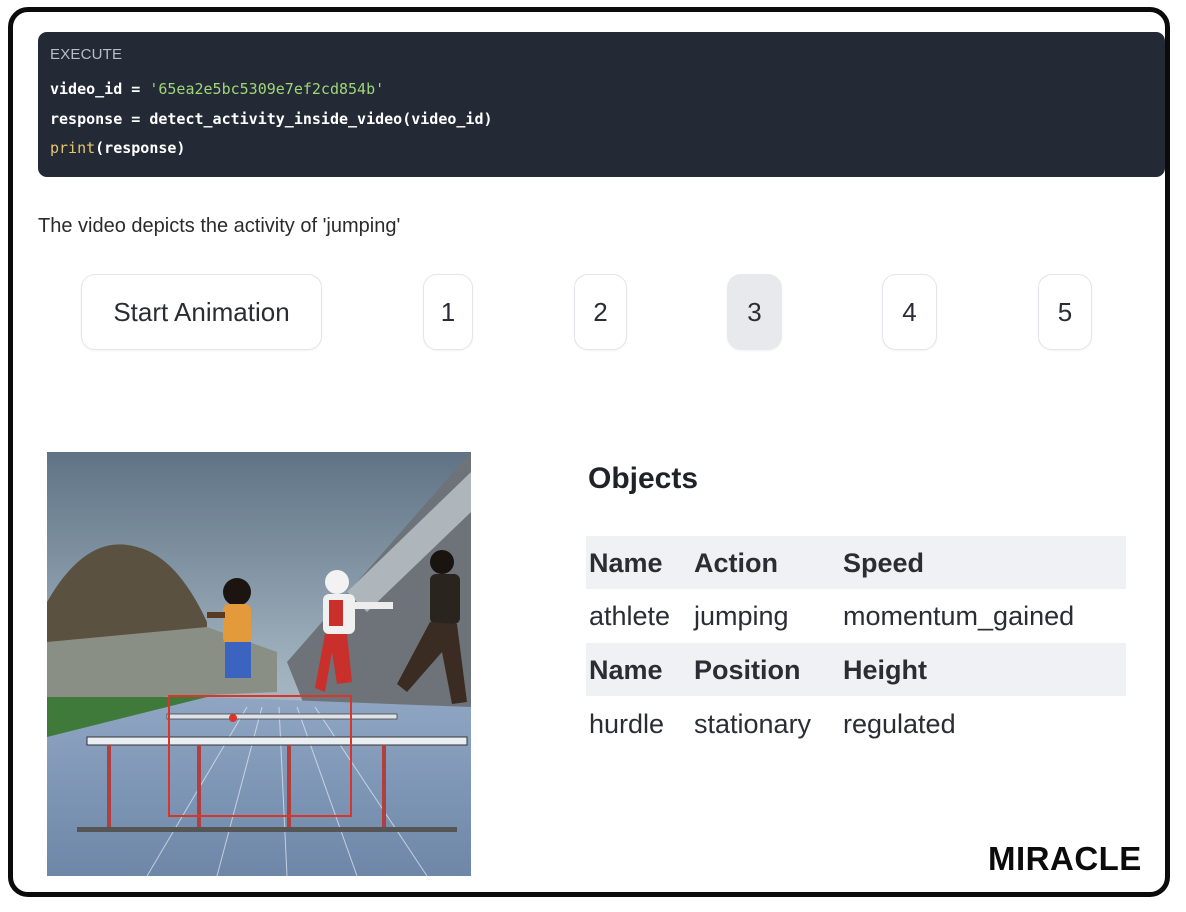  What do you see at coordinates (233, 718) in the screenshot?
I see `detection-point` at bounding box center [233, 718].